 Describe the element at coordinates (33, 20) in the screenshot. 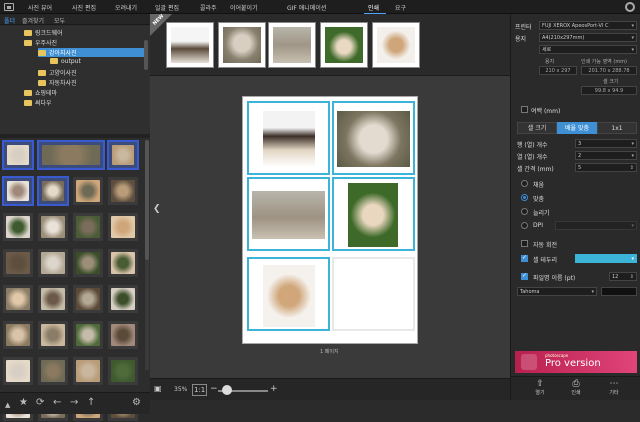

I see `tab-favorites: 즐겨찾기` at that location.